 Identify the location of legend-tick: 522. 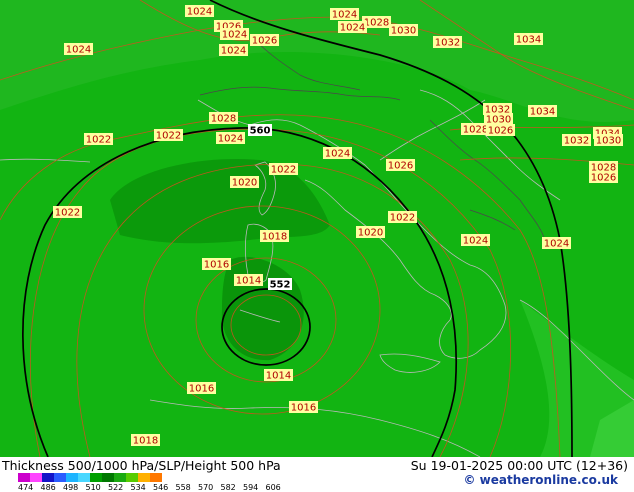
(116, 487).